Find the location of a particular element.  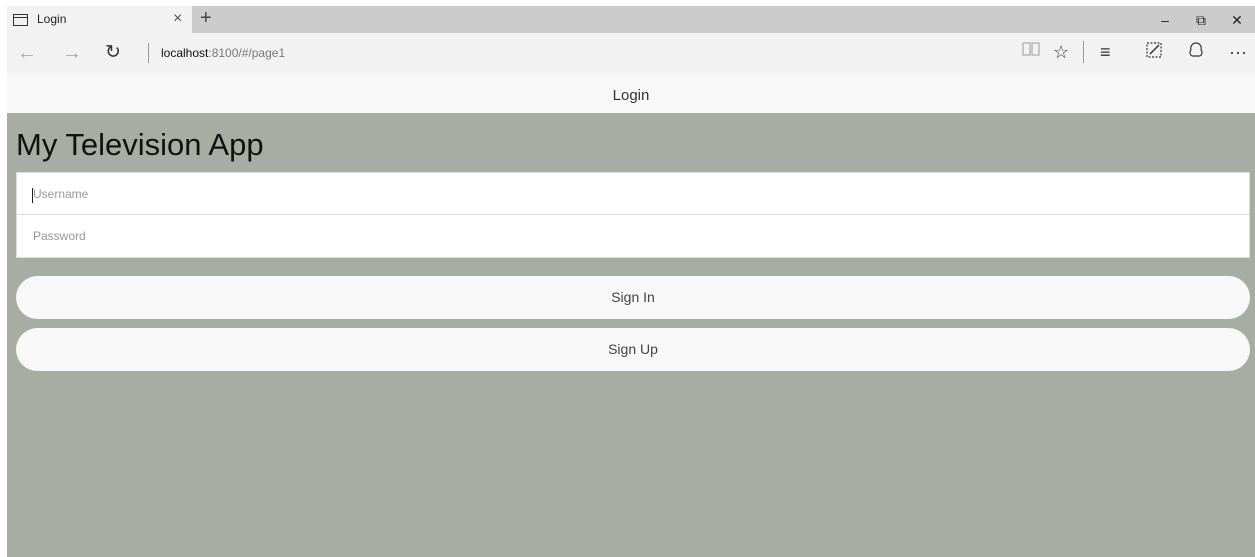

password-row is located at coordinates (633, 236).